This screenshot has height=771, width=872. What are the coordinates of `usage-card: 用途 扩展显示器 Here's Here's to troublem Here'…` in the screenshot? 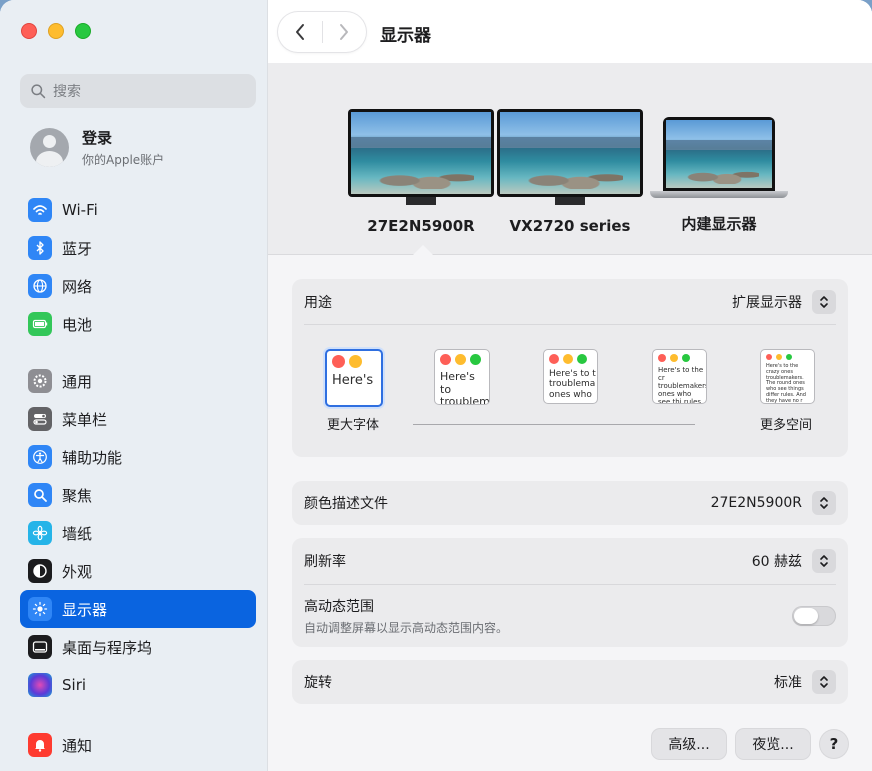 It's located at (570, 368).